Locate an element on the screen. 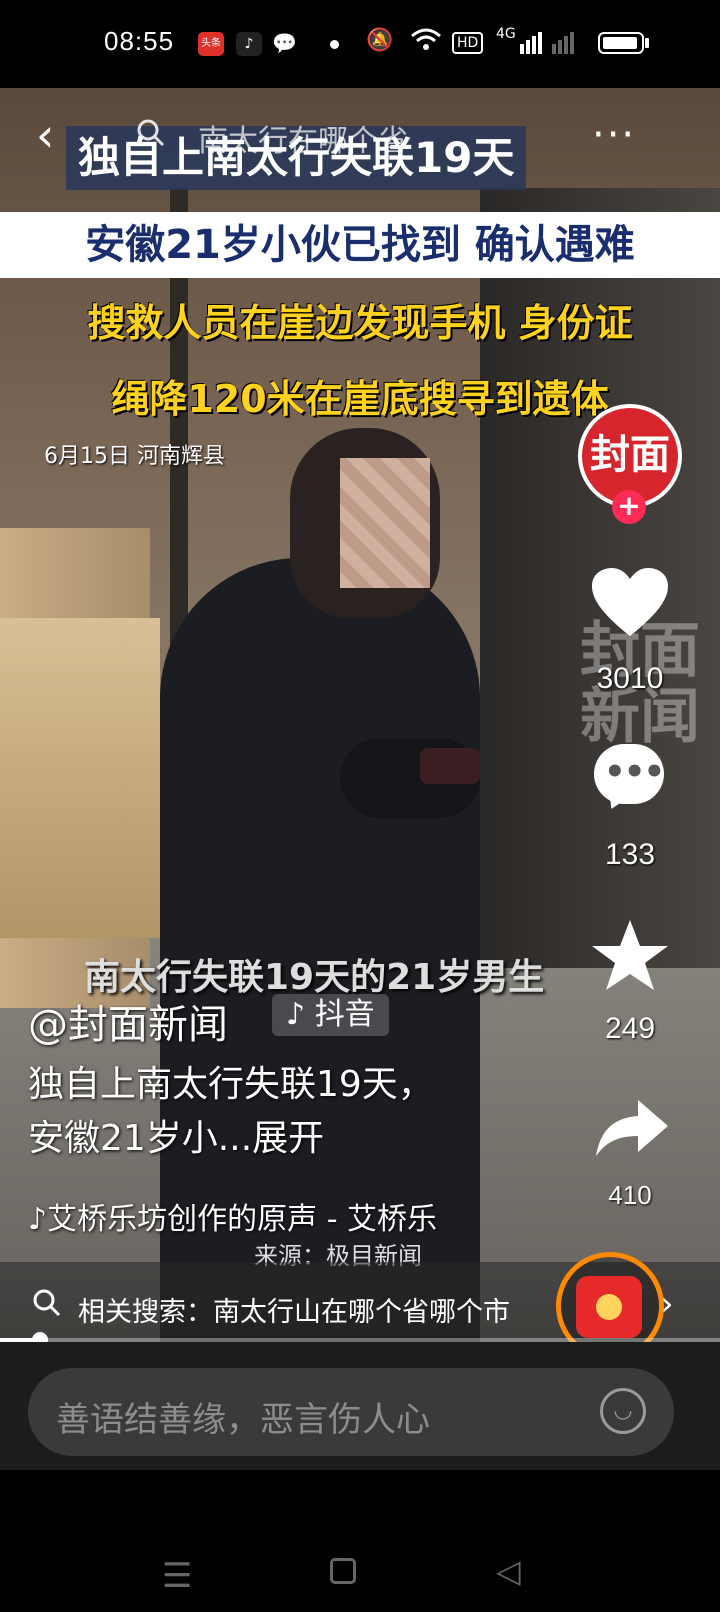  related-search-text: 相关搜索：南太行山在哪个省哪个市 is located at coordinates (294, 1312).